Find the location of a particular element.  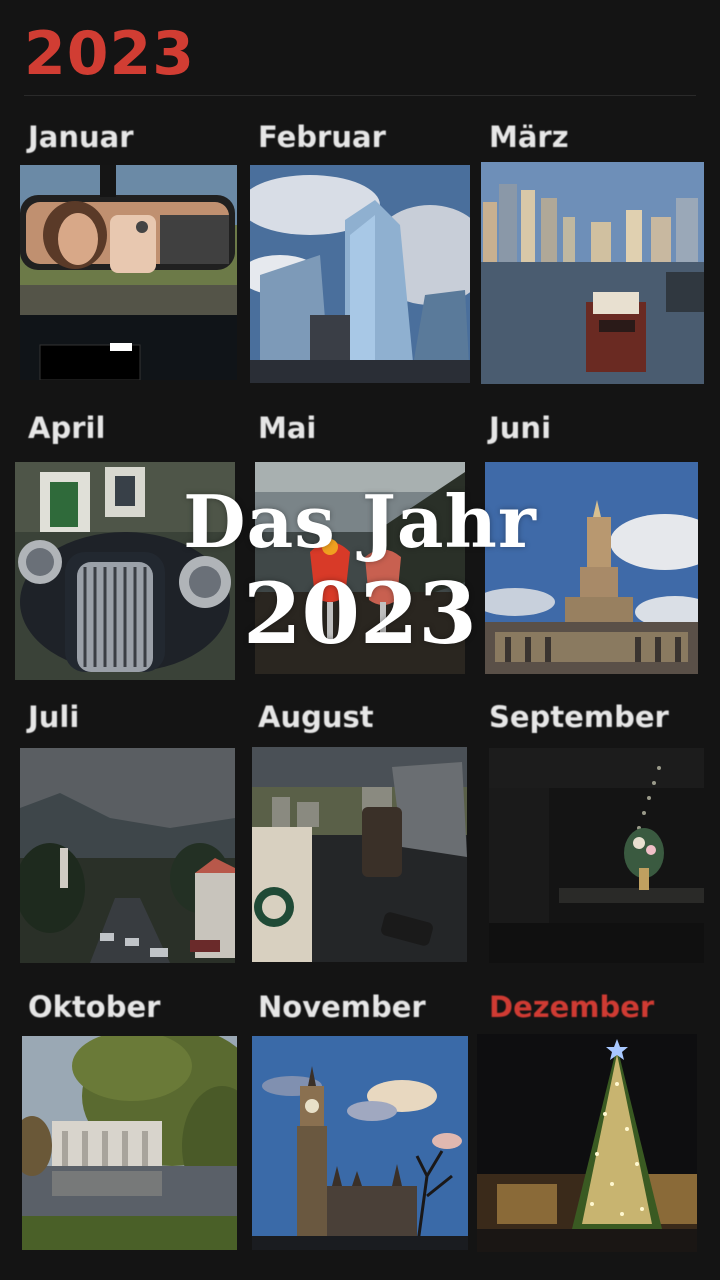

mountain-town-street-image is located at coordinates (127, 855).